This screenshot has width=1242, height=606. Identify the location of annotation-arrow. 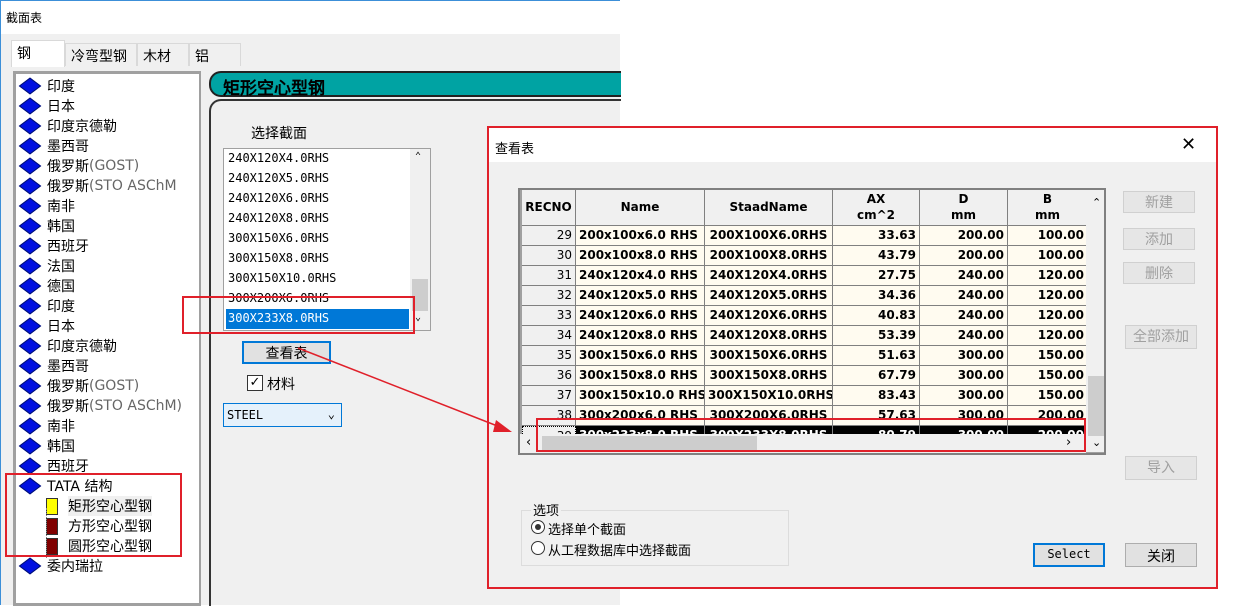
(404, 389).